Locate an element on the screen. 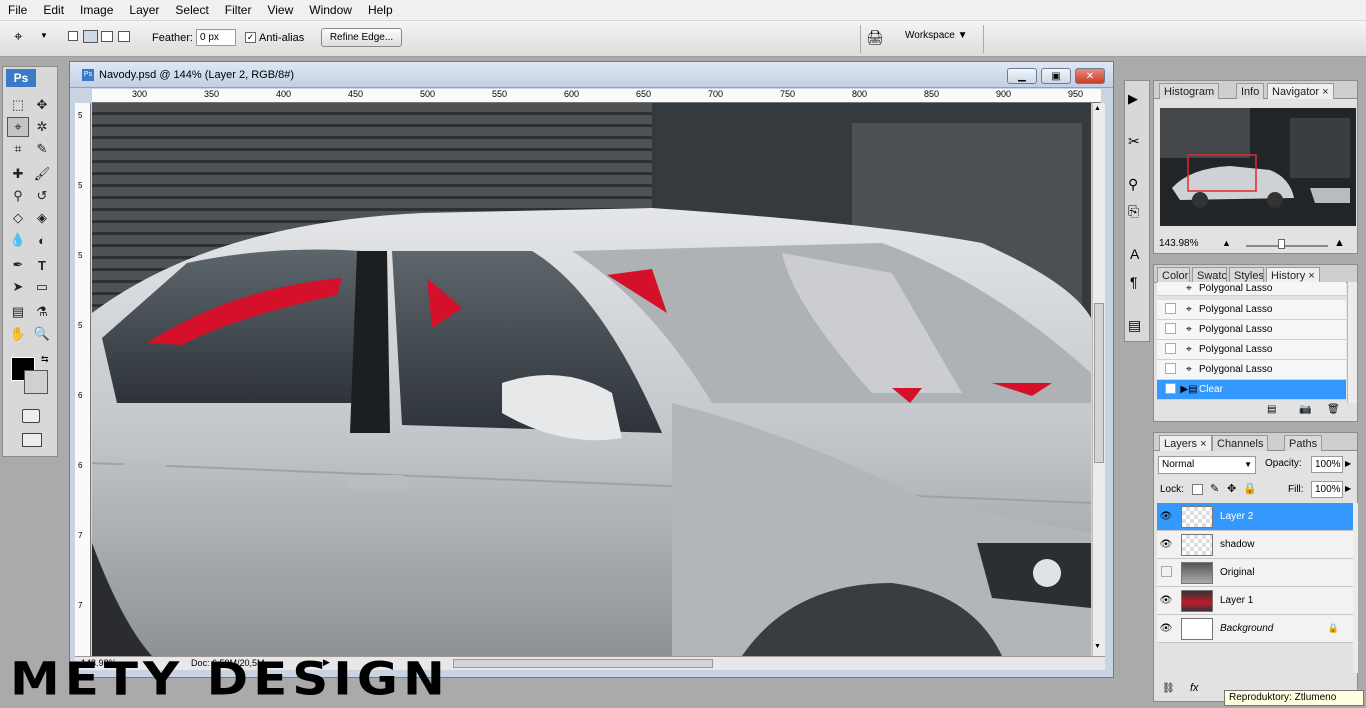  tab-styles: Styles is located at coordinates (1246, 275).